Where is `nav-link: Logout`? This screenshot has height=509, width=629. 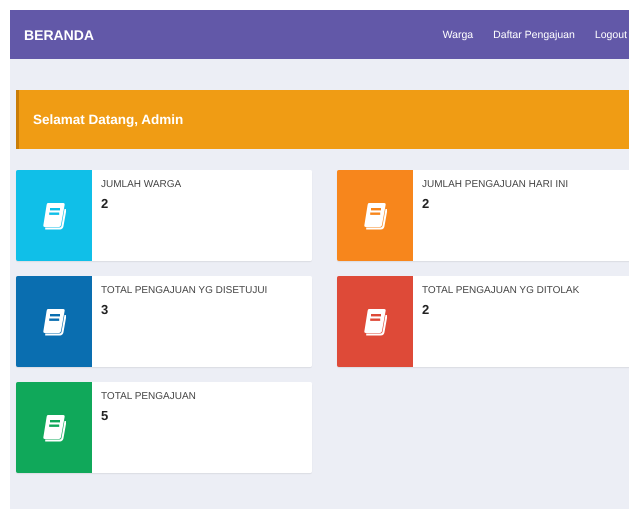 nav-link: Logout is located at coordinates (610, 34).